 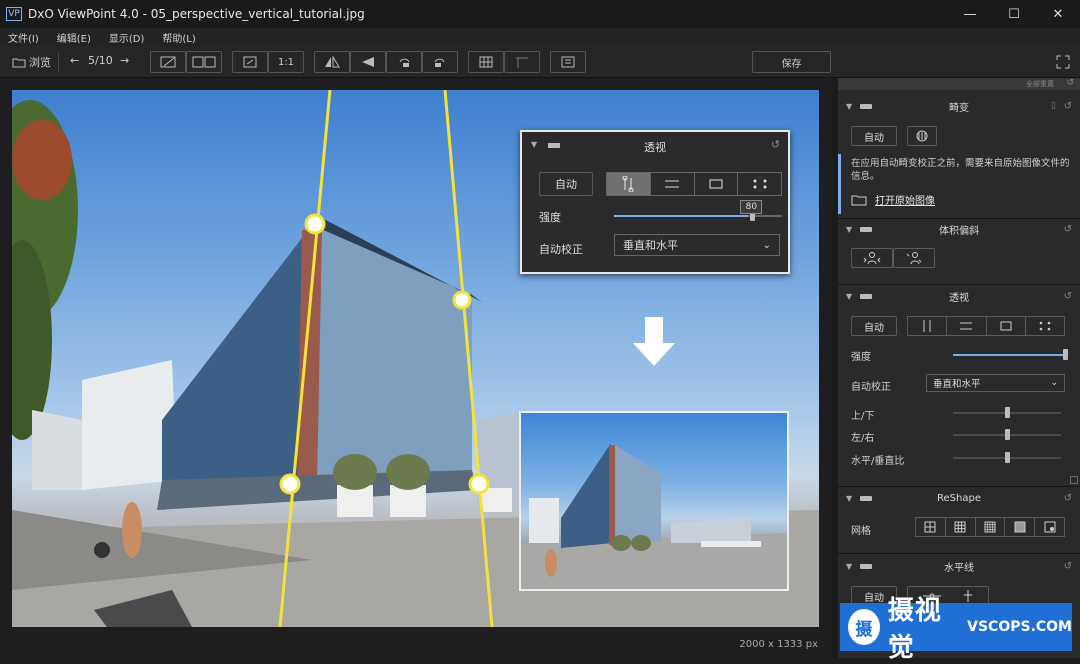 I want to click on volume-cylindrical-button, so click(x=872, y=258).